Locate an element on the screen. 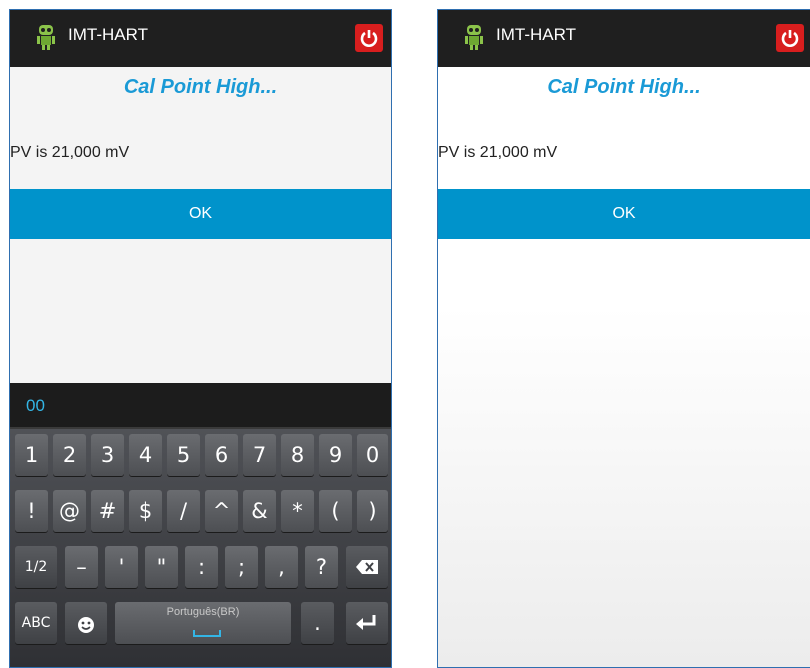  key-apostrophe: ' is located at coordinates (121, 567).